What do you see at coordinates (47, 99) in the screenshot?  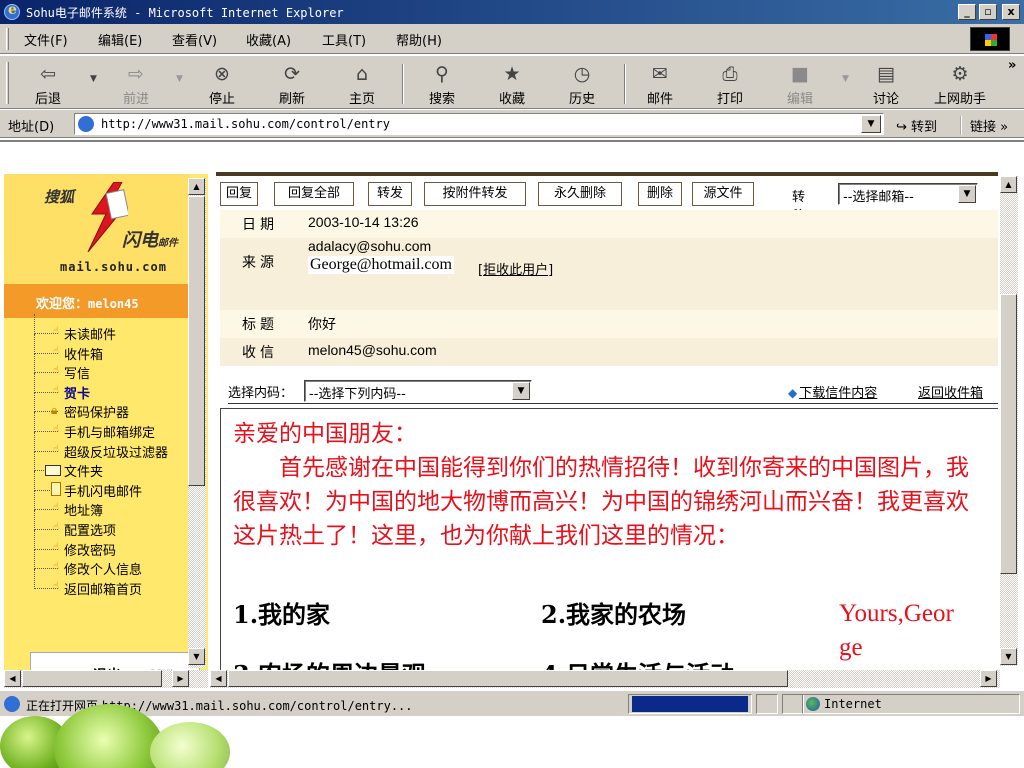 I see `back-label: 后退` at bounding box center [47, 99].